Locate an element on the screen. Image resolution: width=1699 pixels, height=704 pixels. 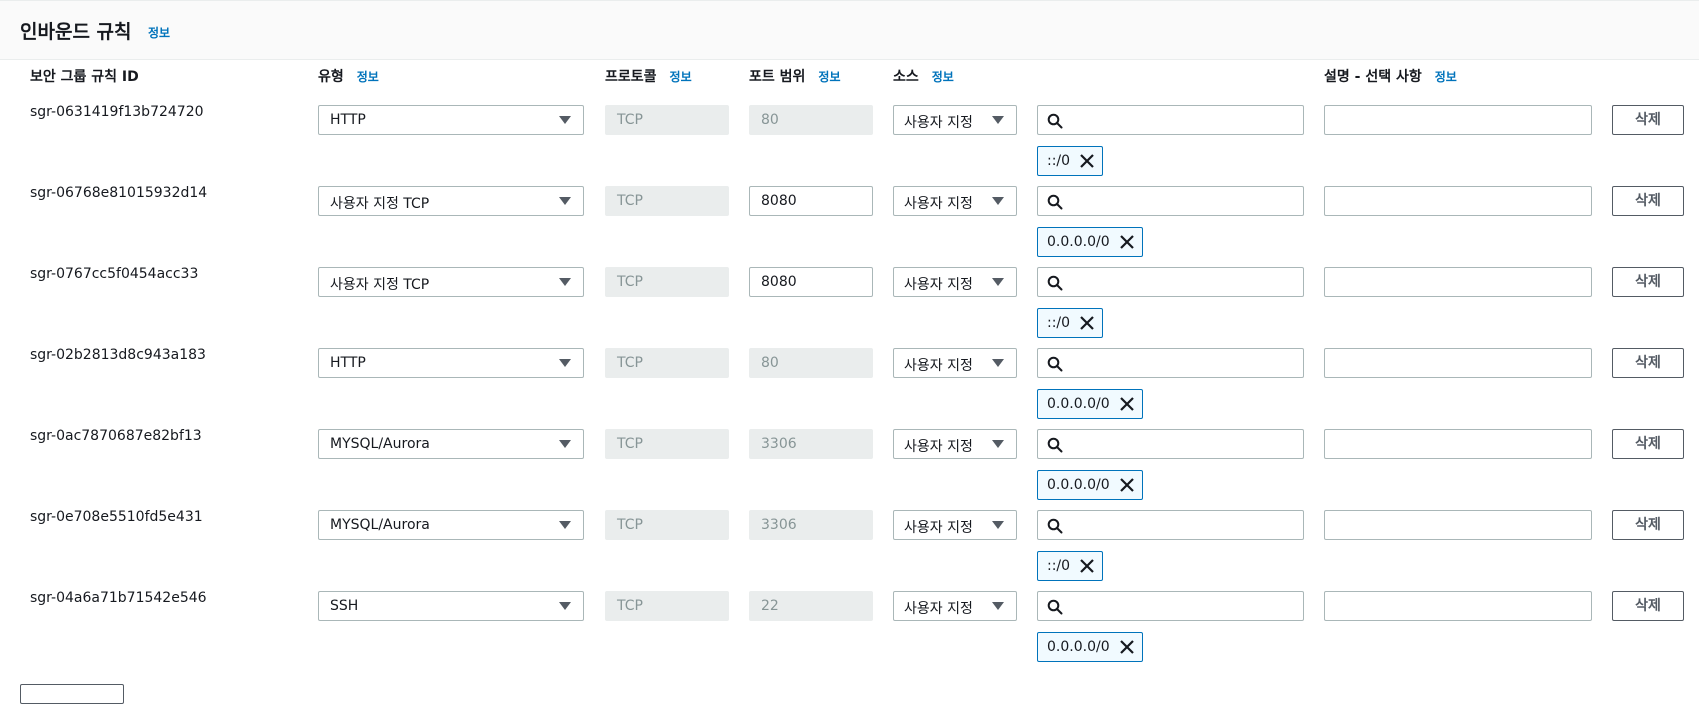
column-label-rule-id: 보안 그룹 규칙 ID is located at coordinates (84, 77).